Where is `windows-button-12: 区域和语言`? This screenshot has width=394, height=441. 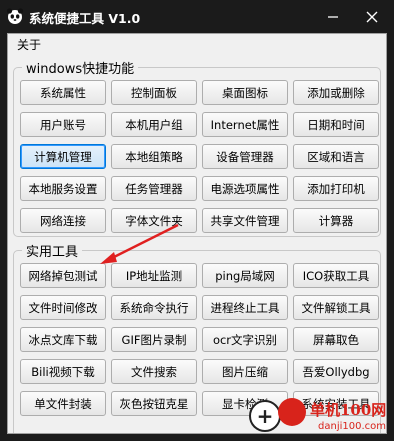
windows-button-12: 区域和语言 is located at coordinates (336, 156).